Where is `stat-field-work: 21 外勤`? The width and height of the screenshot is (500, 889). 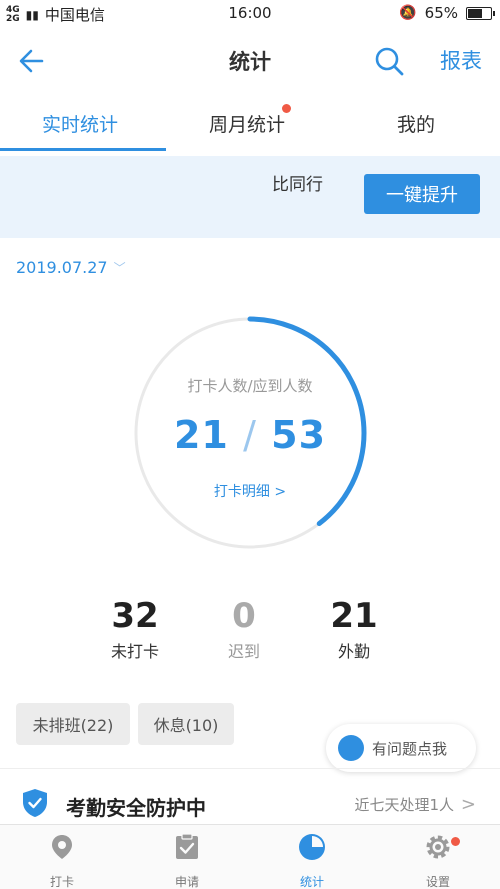 stat-field-work: 21 外勤 is located at coordinates (354, 629).